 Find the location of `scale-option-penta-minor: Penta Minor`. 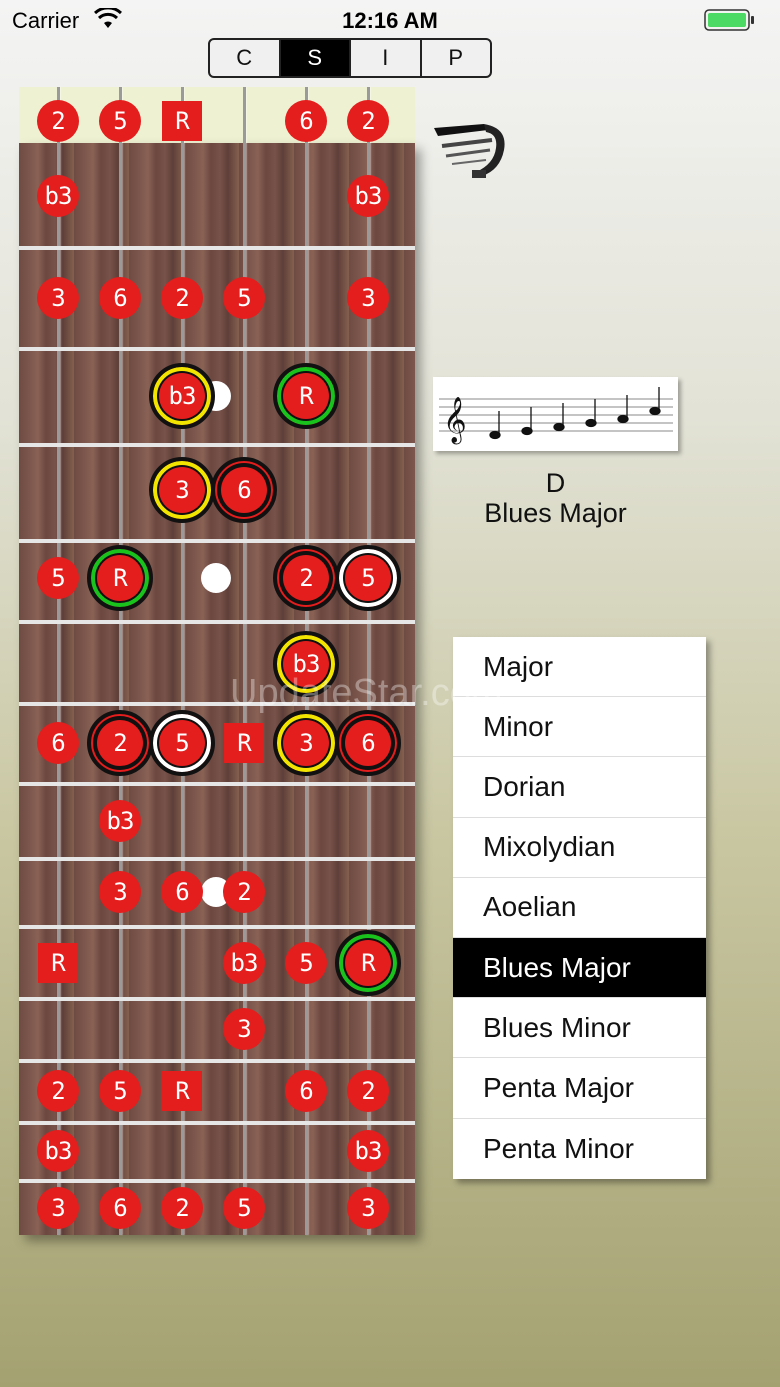

scale-option-penta-minor: Penta Minor is located at coordinates (579, 1149).